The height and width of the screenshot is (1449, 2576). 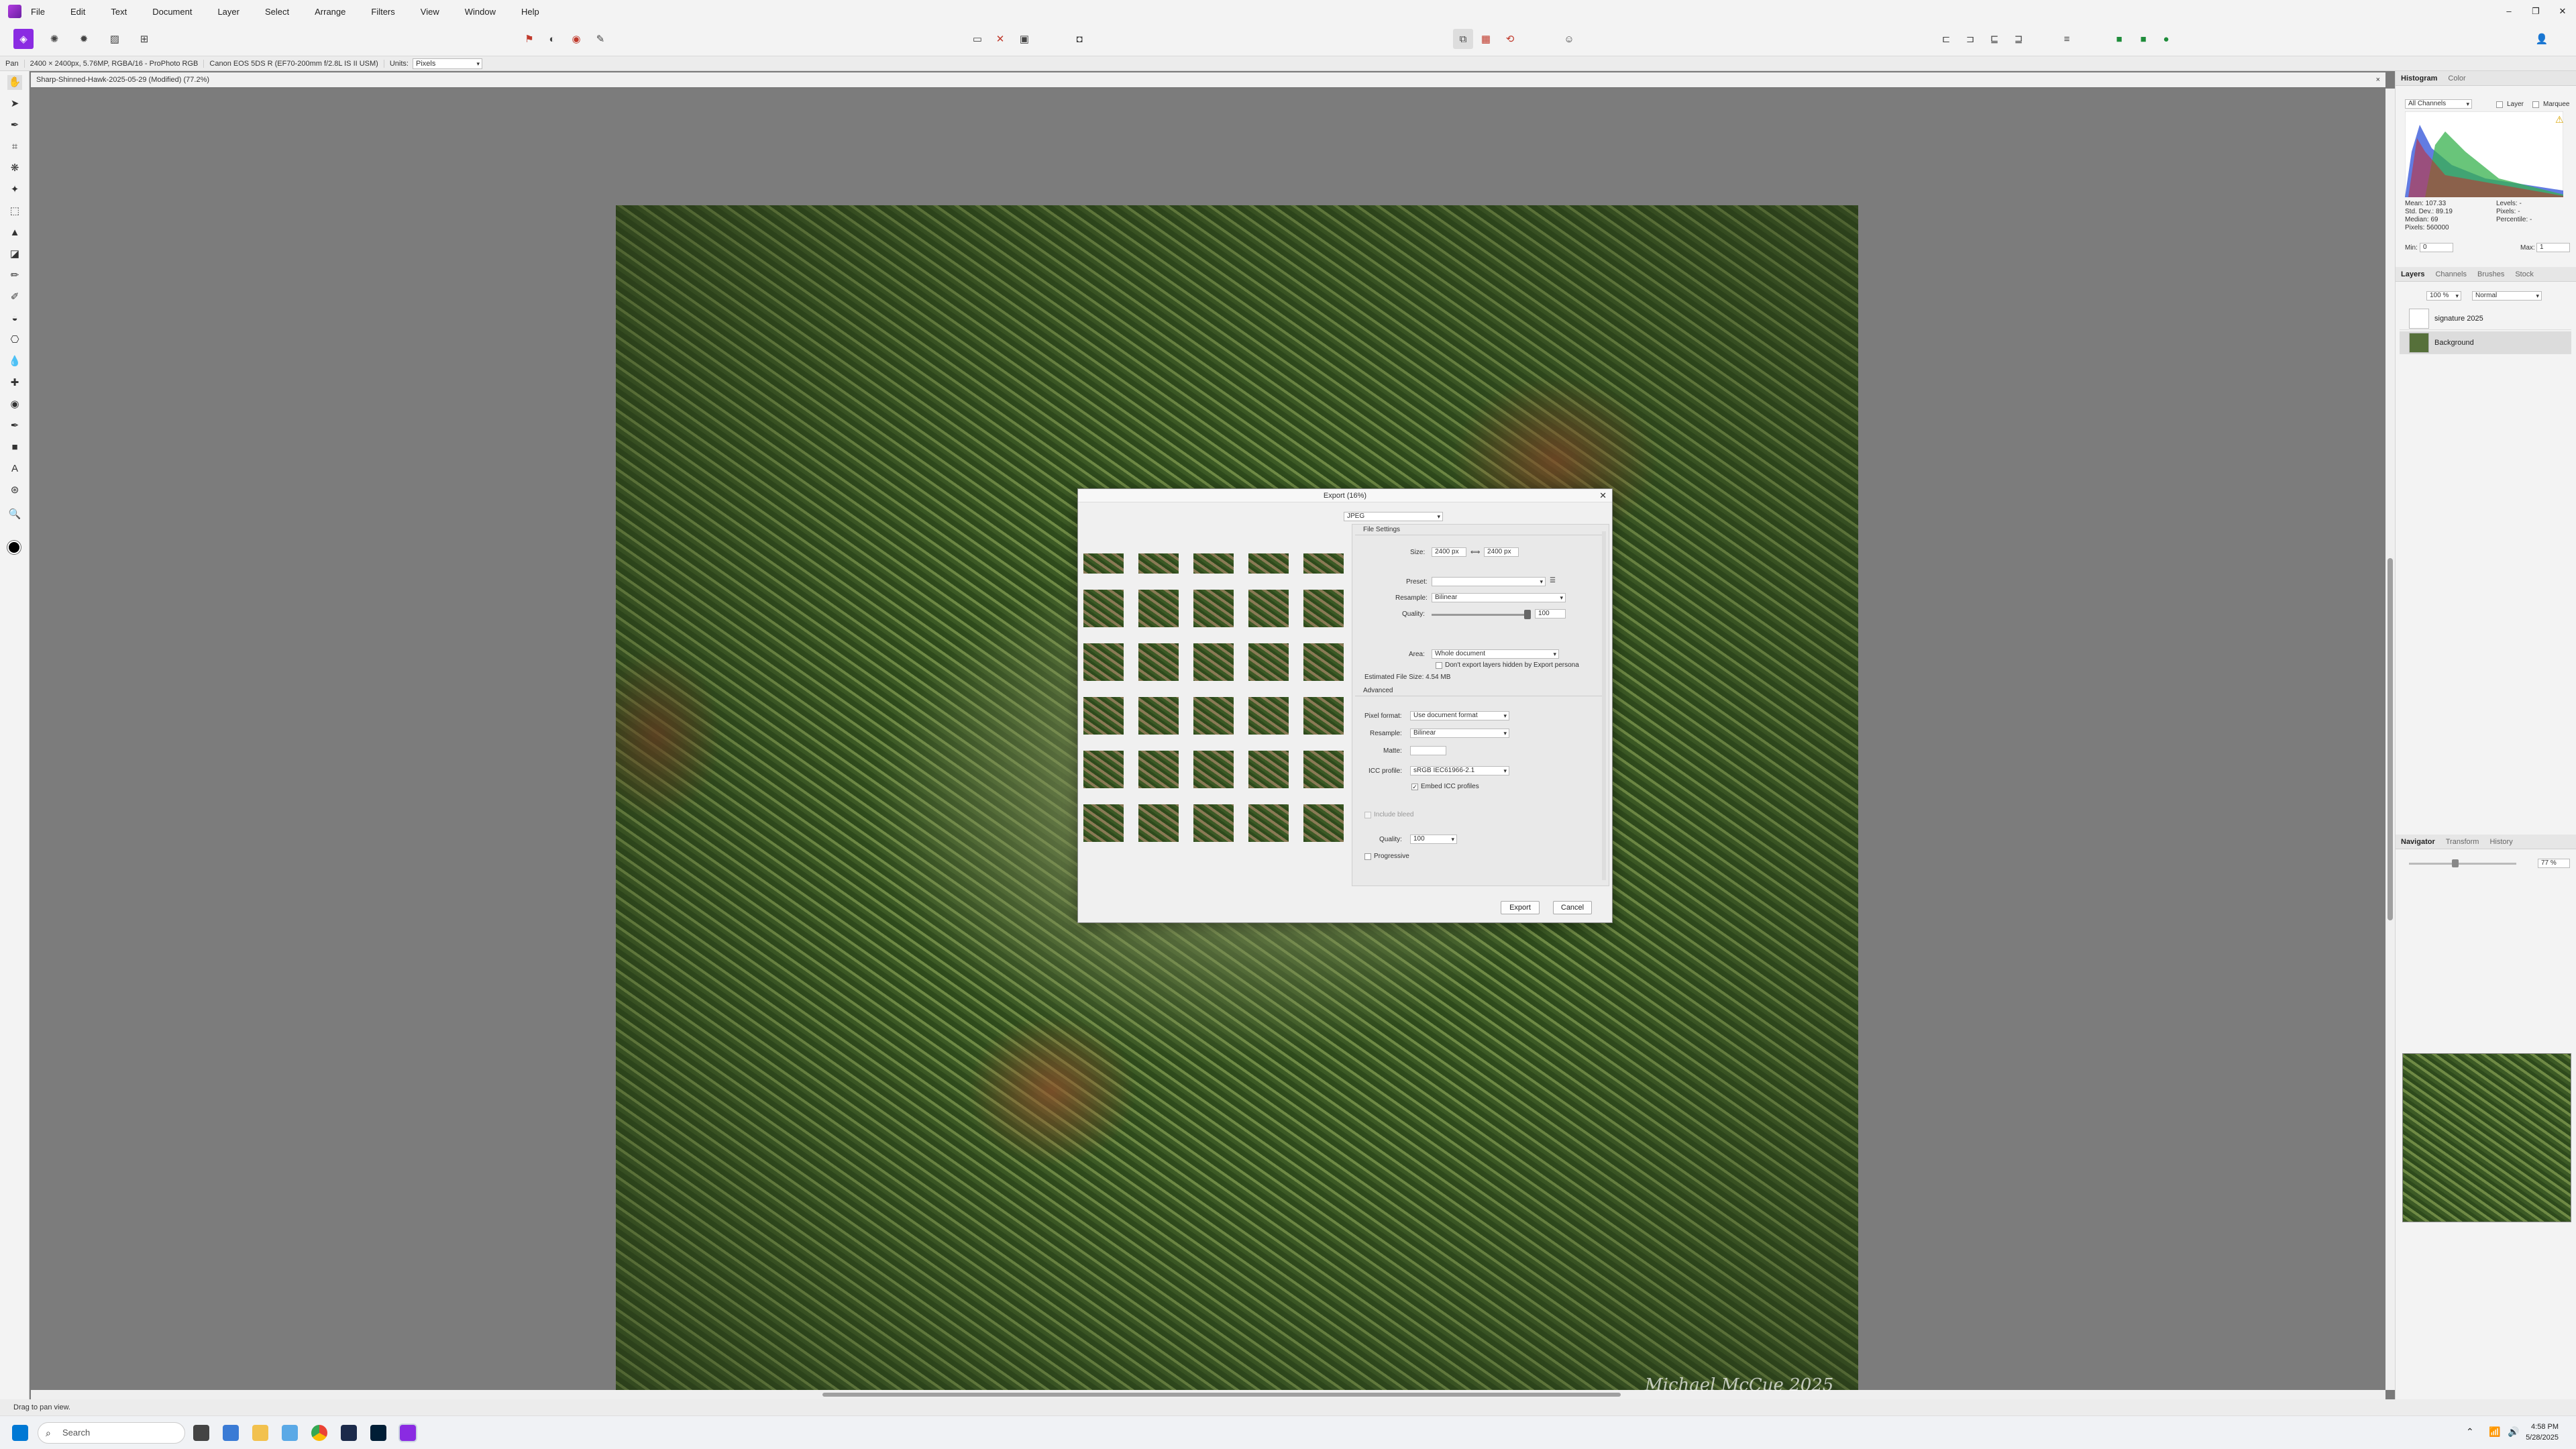 I want to click on minimize-icon: –, so click(x=2509, y=11).